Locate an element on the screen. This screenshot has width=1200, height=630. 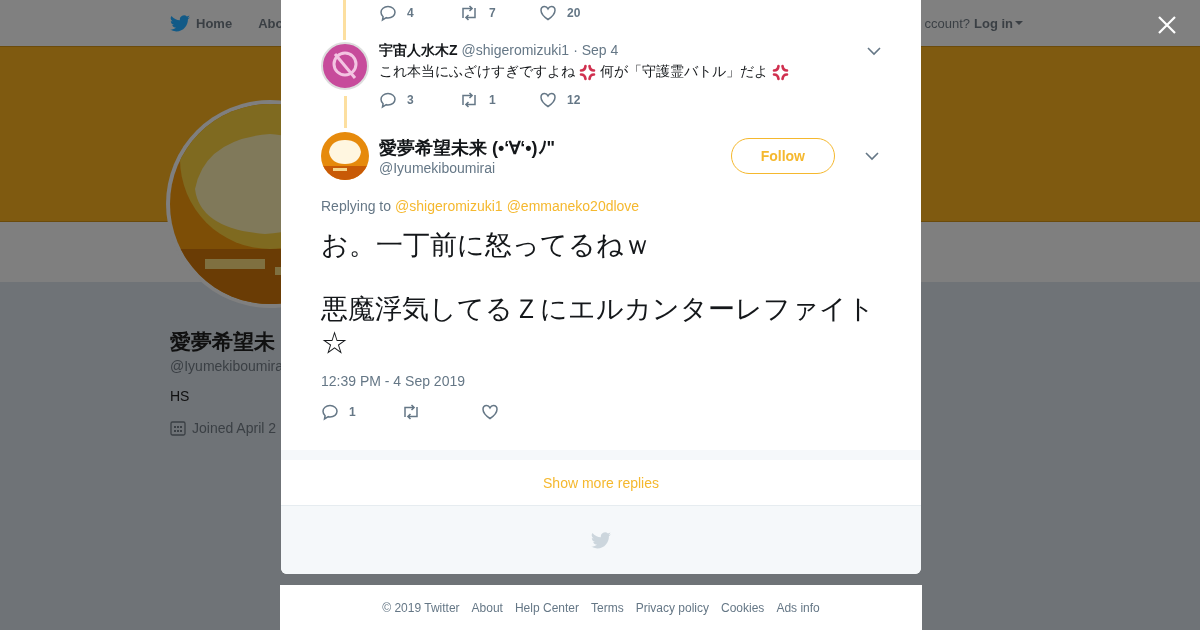
footer-link: Help Center is located at coordinates (546, 607).